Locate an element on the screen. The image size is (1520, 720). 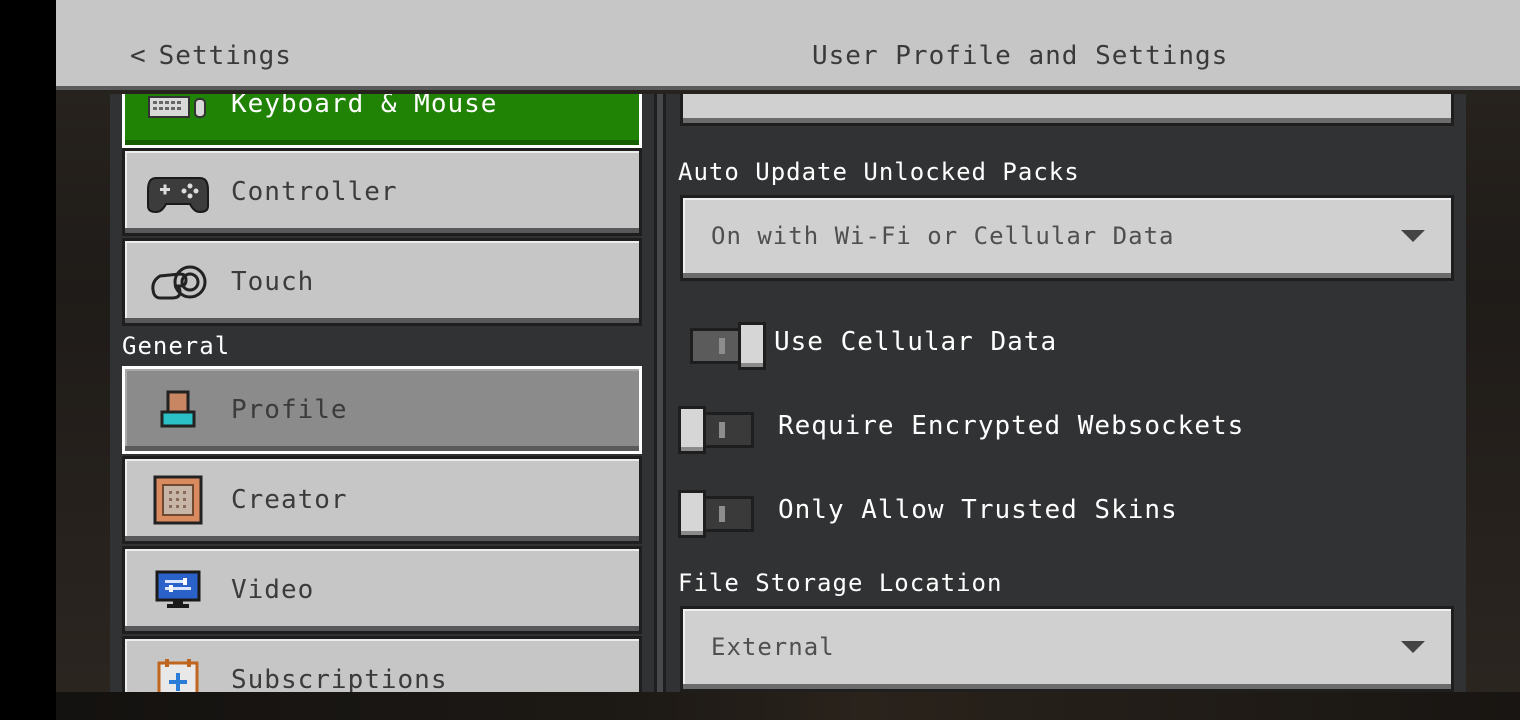
sidebar-item-label: Touch is located at coordinates (273, 282).